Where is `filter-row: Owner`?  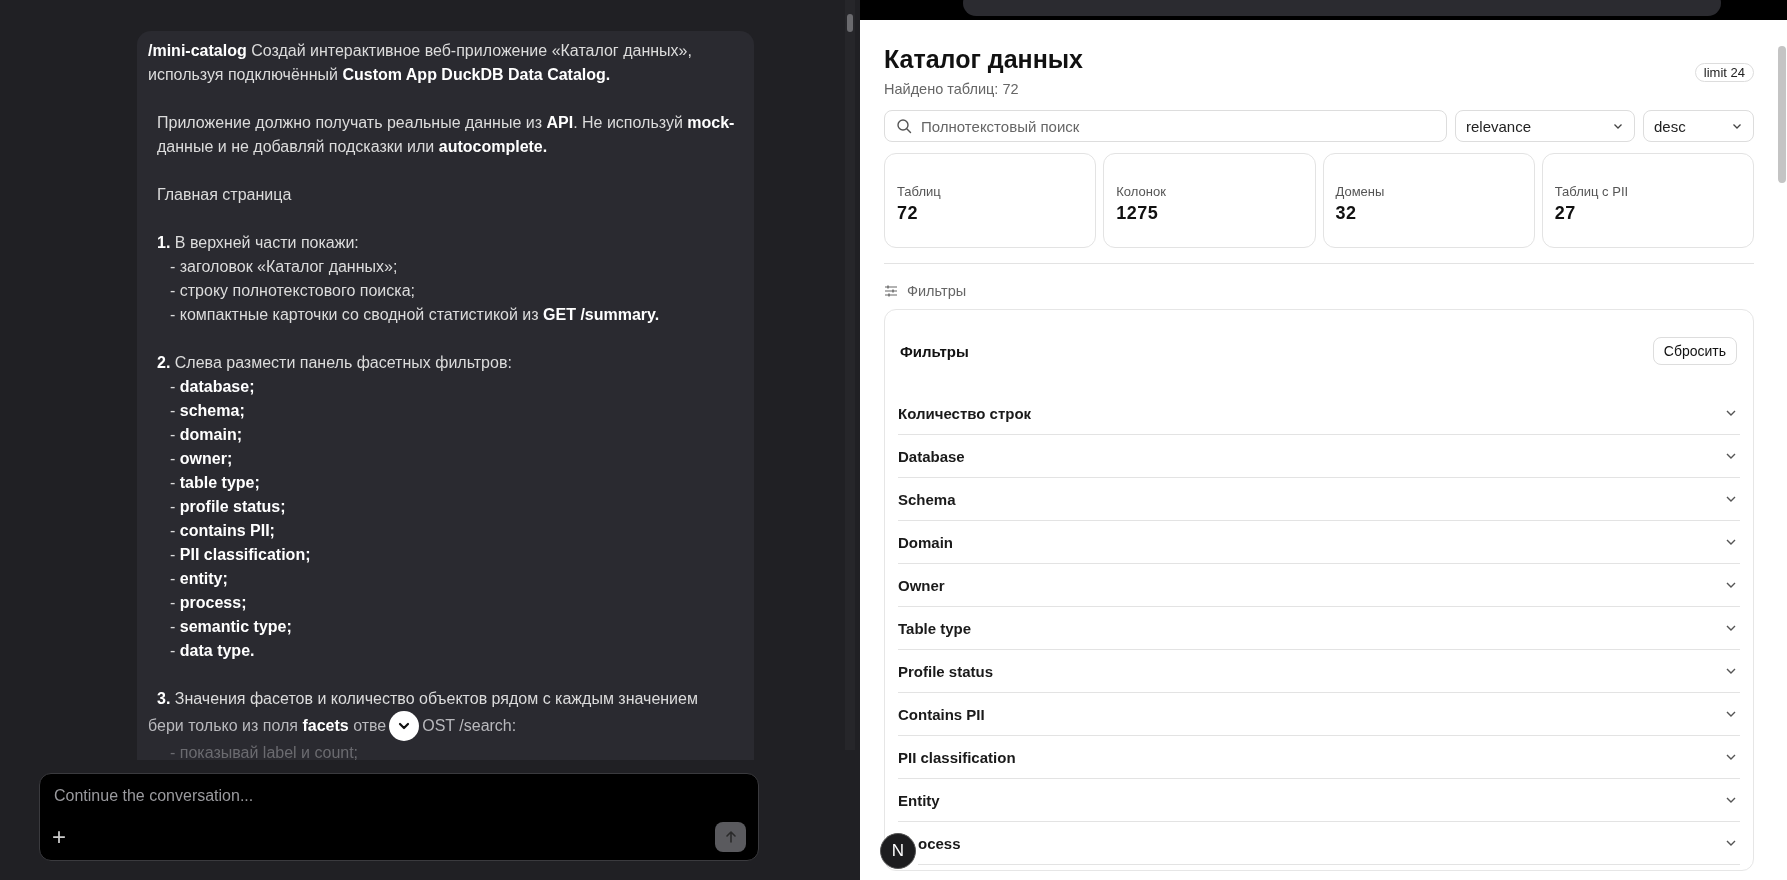 filter-row: Owner is located at coordinates (1319, 585).